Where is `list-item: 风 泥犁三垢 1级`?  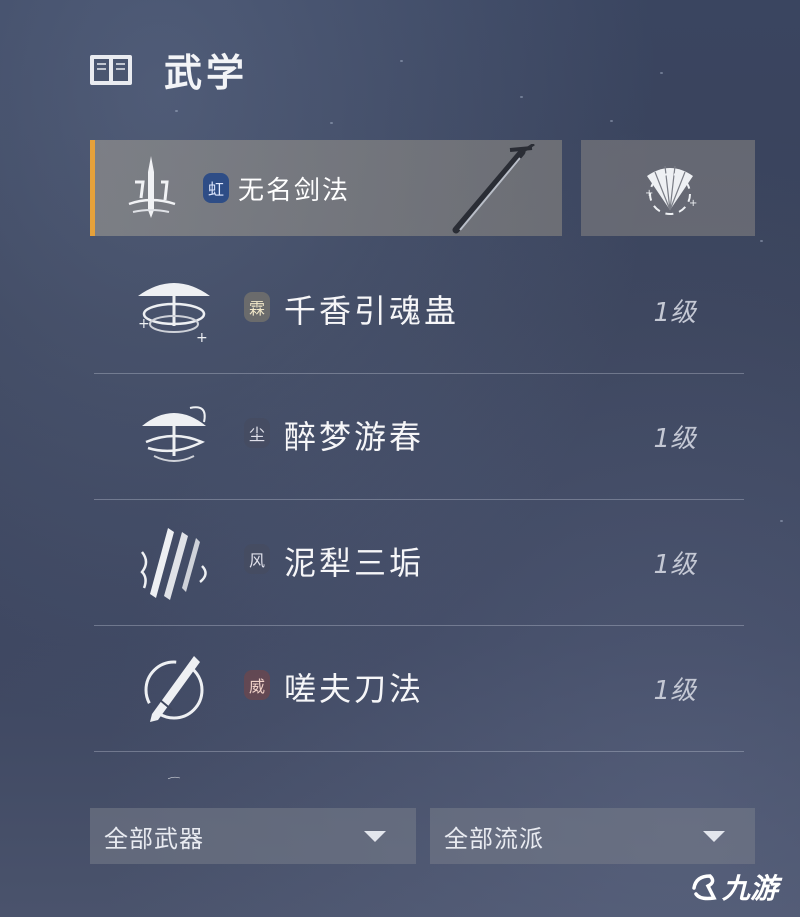
list-item: 风 泥犁三垢 1级 is located at coordinates (419, 563).